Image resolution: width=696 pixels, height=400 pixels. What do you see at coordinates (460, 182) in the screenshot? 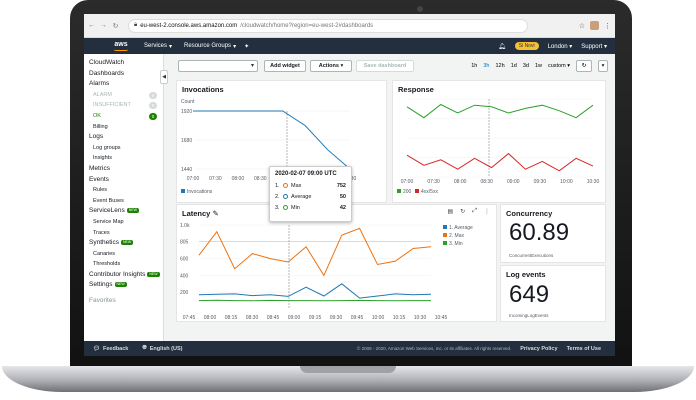
I see `x-tick-label: 08:00` at bounding box center [460, 182].